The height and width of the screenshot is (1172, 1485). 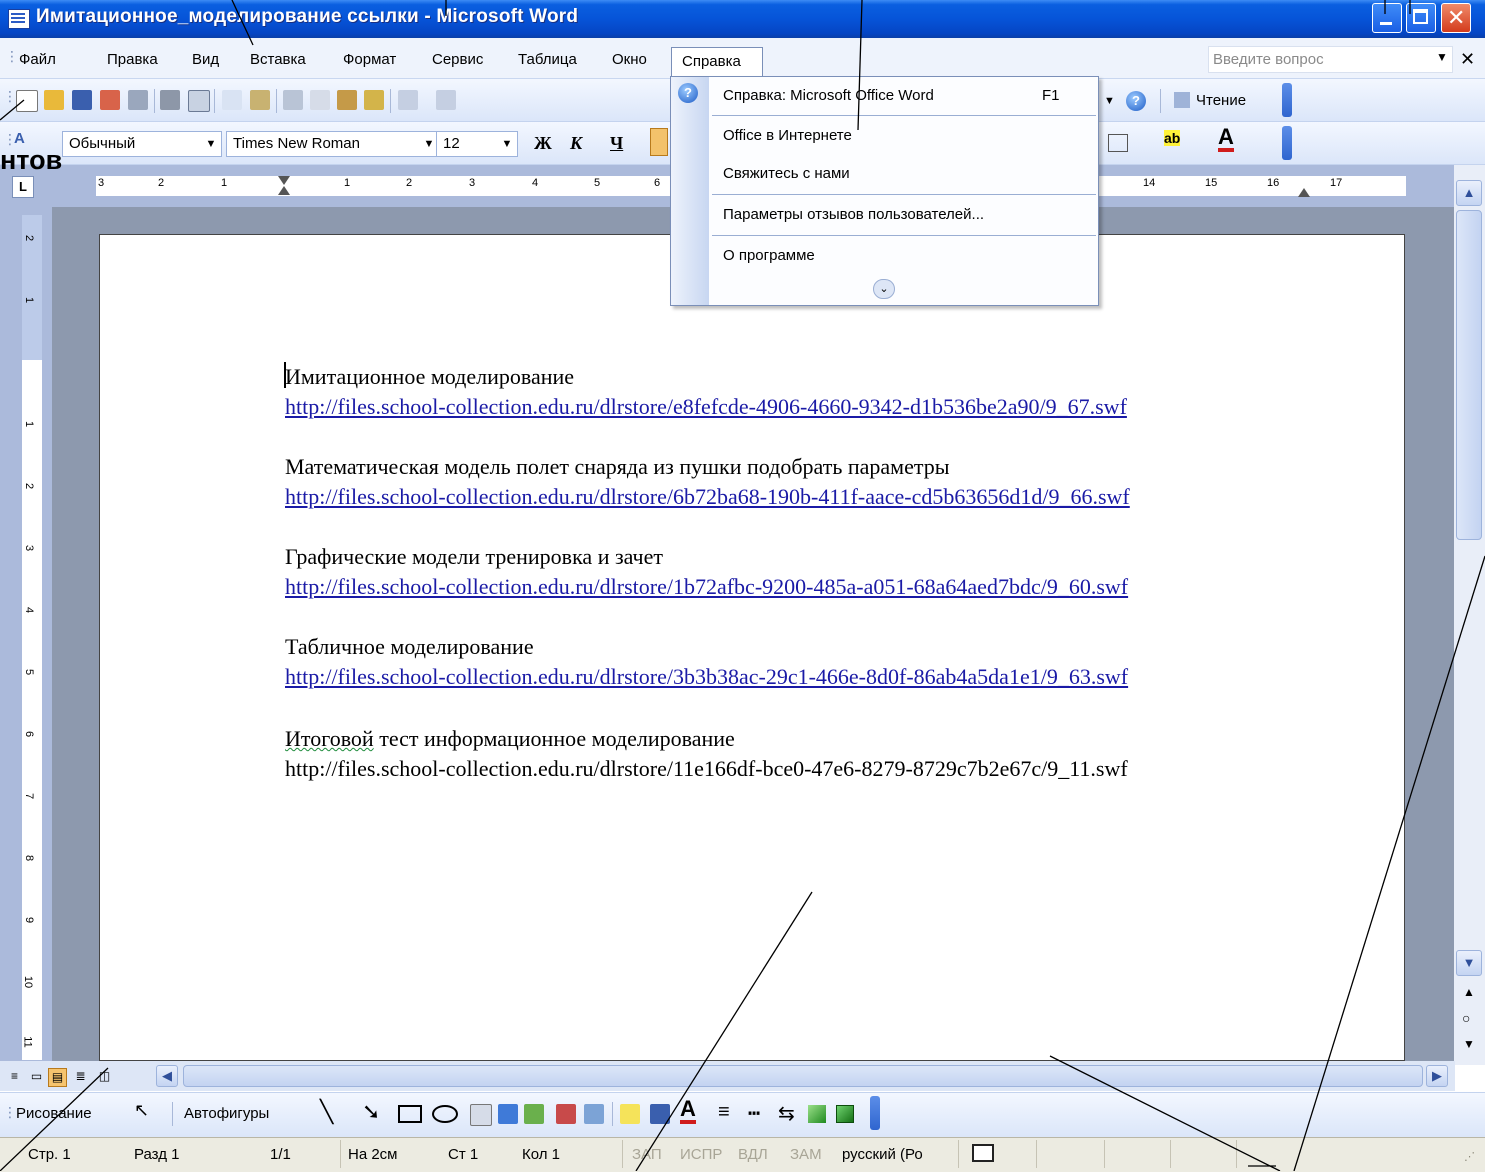 What do you see at coordinates (806, 1154) in the screenshot?
I see `status-overtype: ЗАМ` at bounding box center [806, 1154].